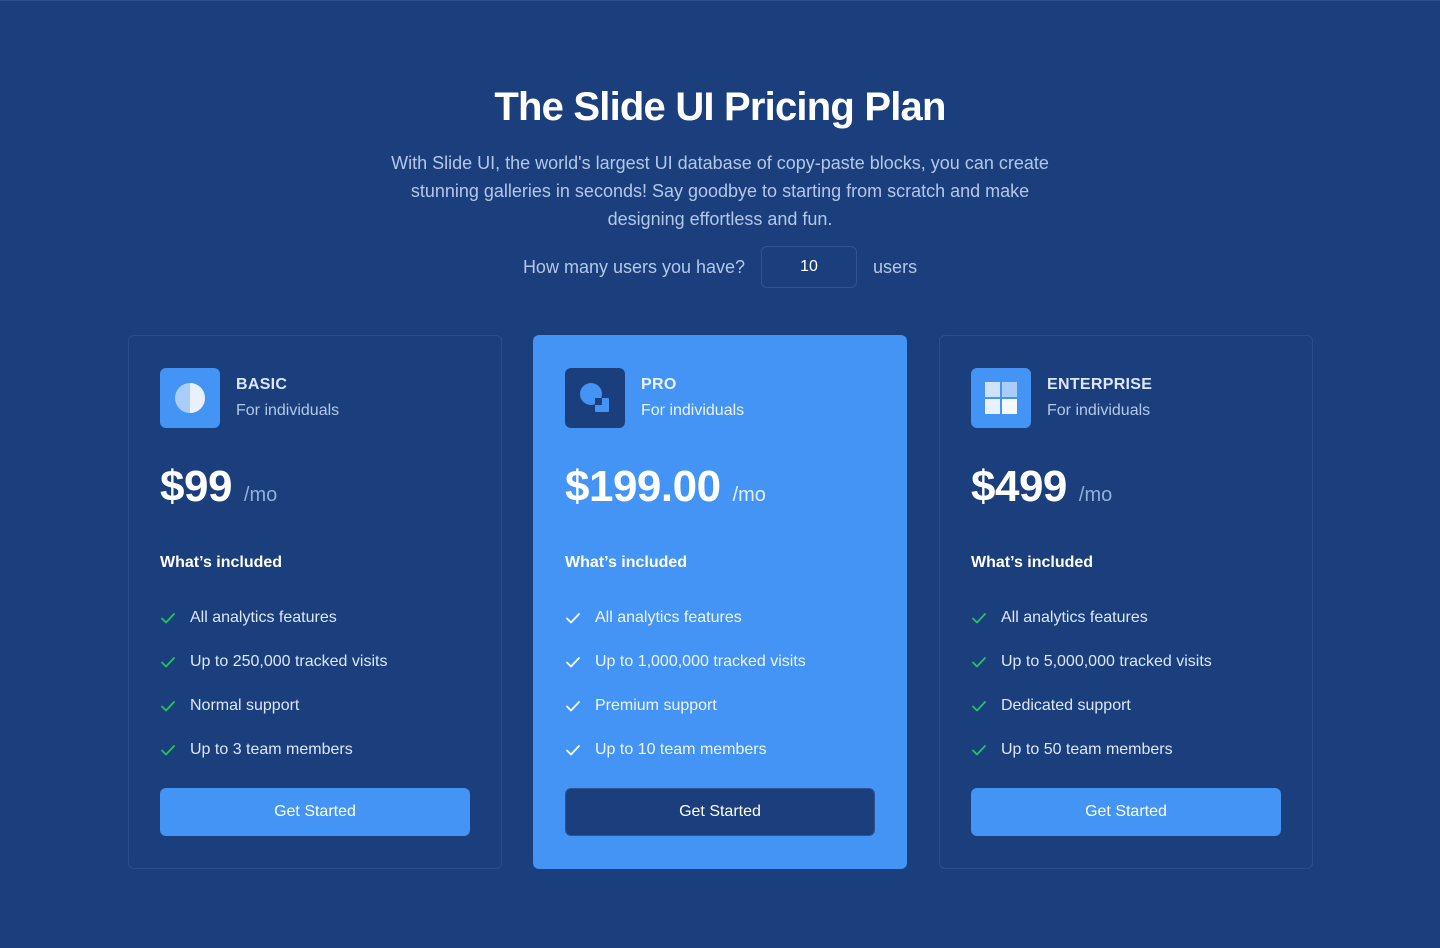  What do you see at coordinates (1126, 487) in the screenshot?
I see `price-row: $499 /mo` at bounding box center [1126, 487].